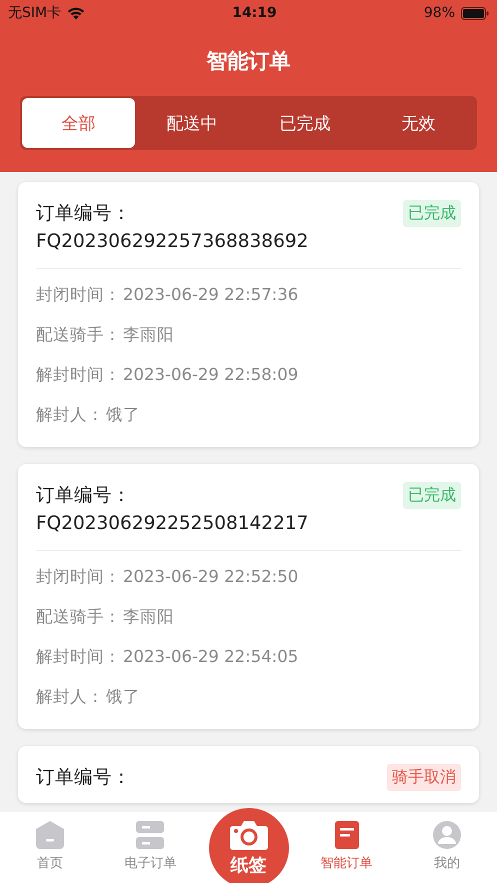  I want to click on field-value: 2023-06-29 22:57:36, so click(210, 295).